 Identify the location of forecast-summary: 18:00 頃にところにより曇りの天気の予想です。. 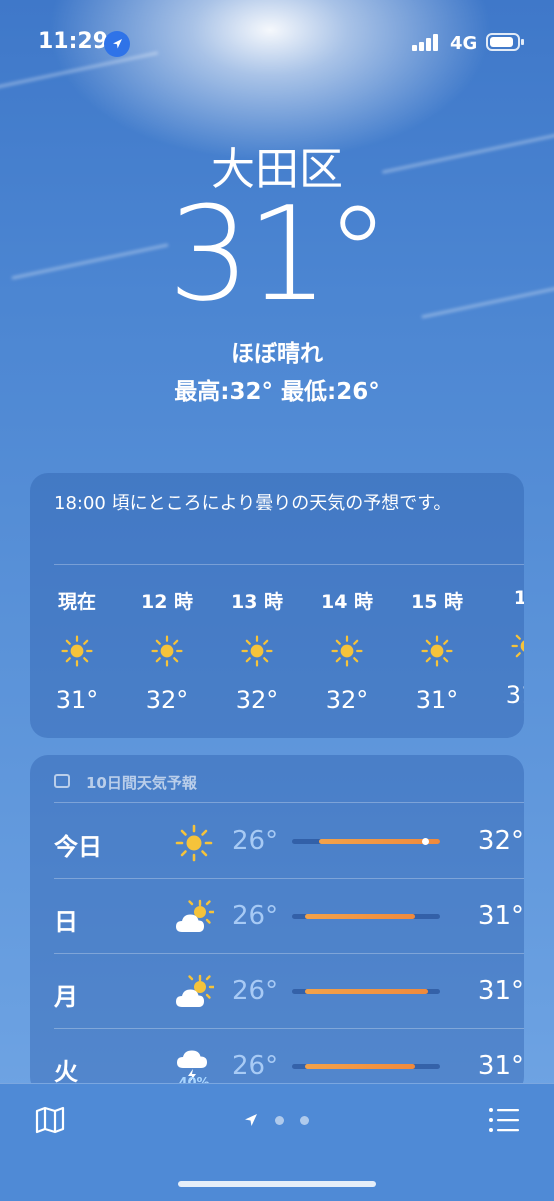
(253, 503).